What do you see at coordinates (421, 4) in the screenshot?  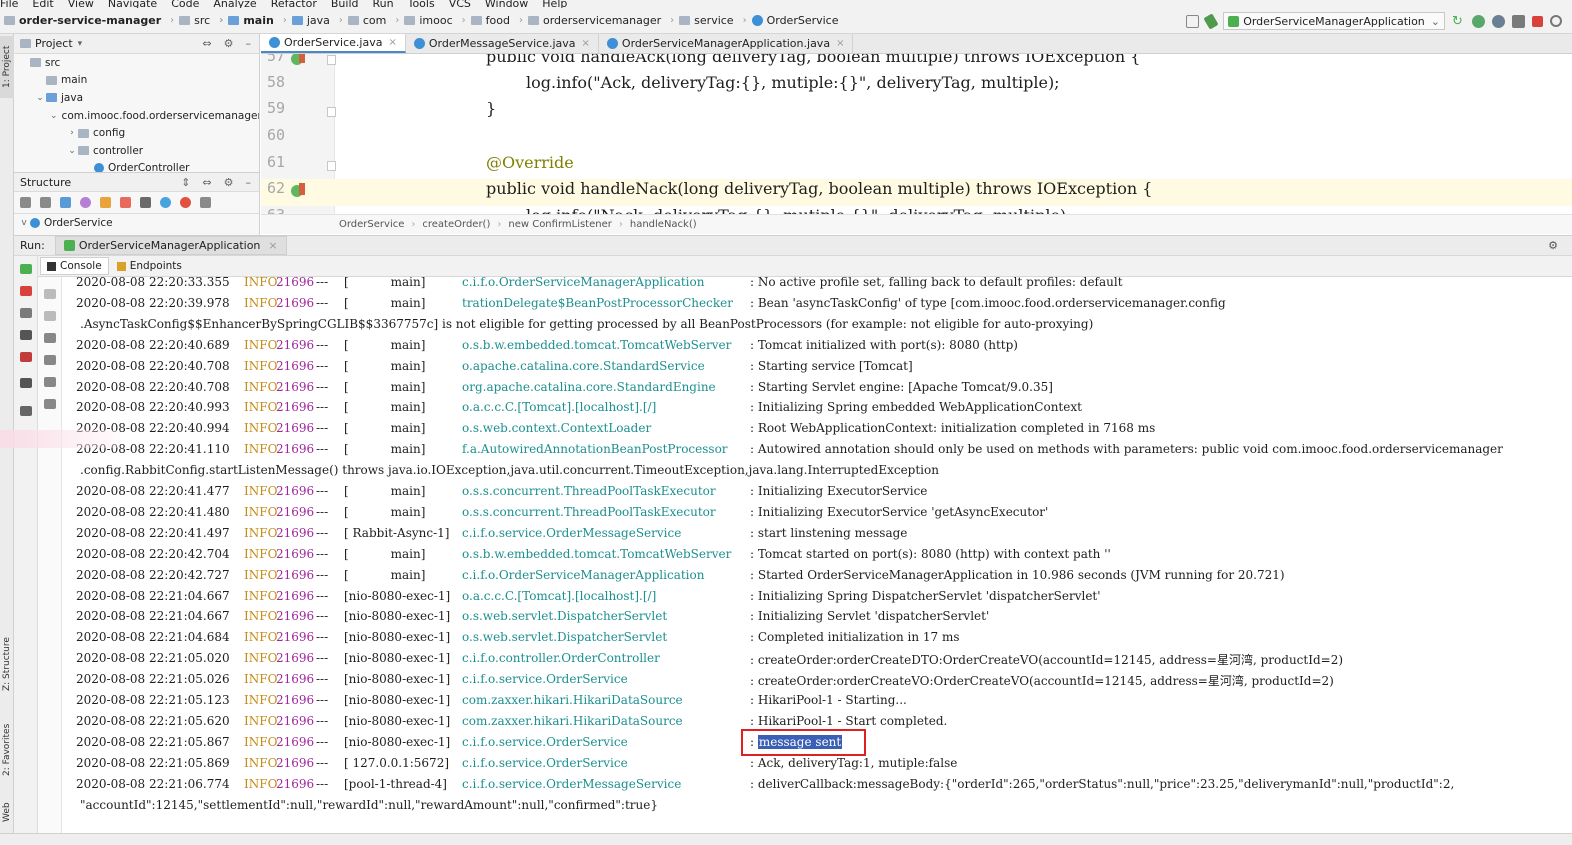 I see `menu-item: Tools` at bounding box center [421, 4].